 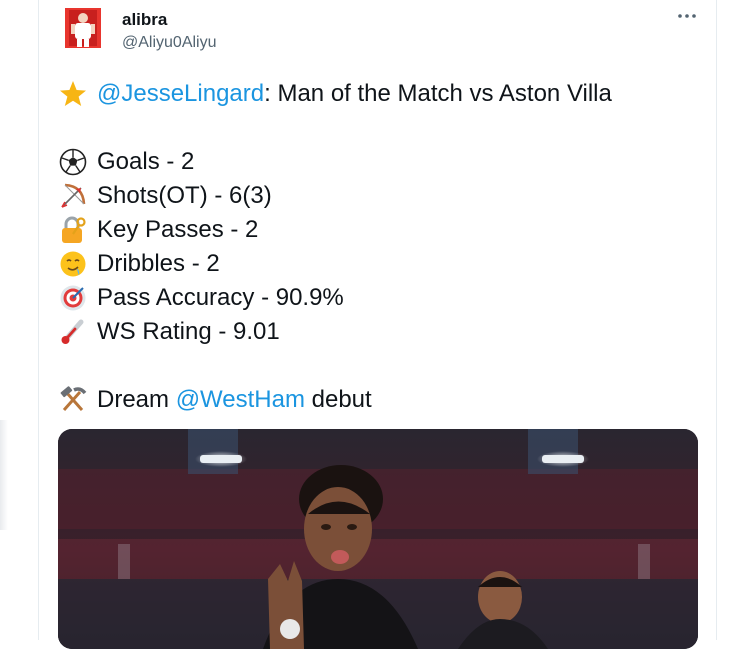 I want to click on bow-and-arrow-icon, so click(x=73, y=196).